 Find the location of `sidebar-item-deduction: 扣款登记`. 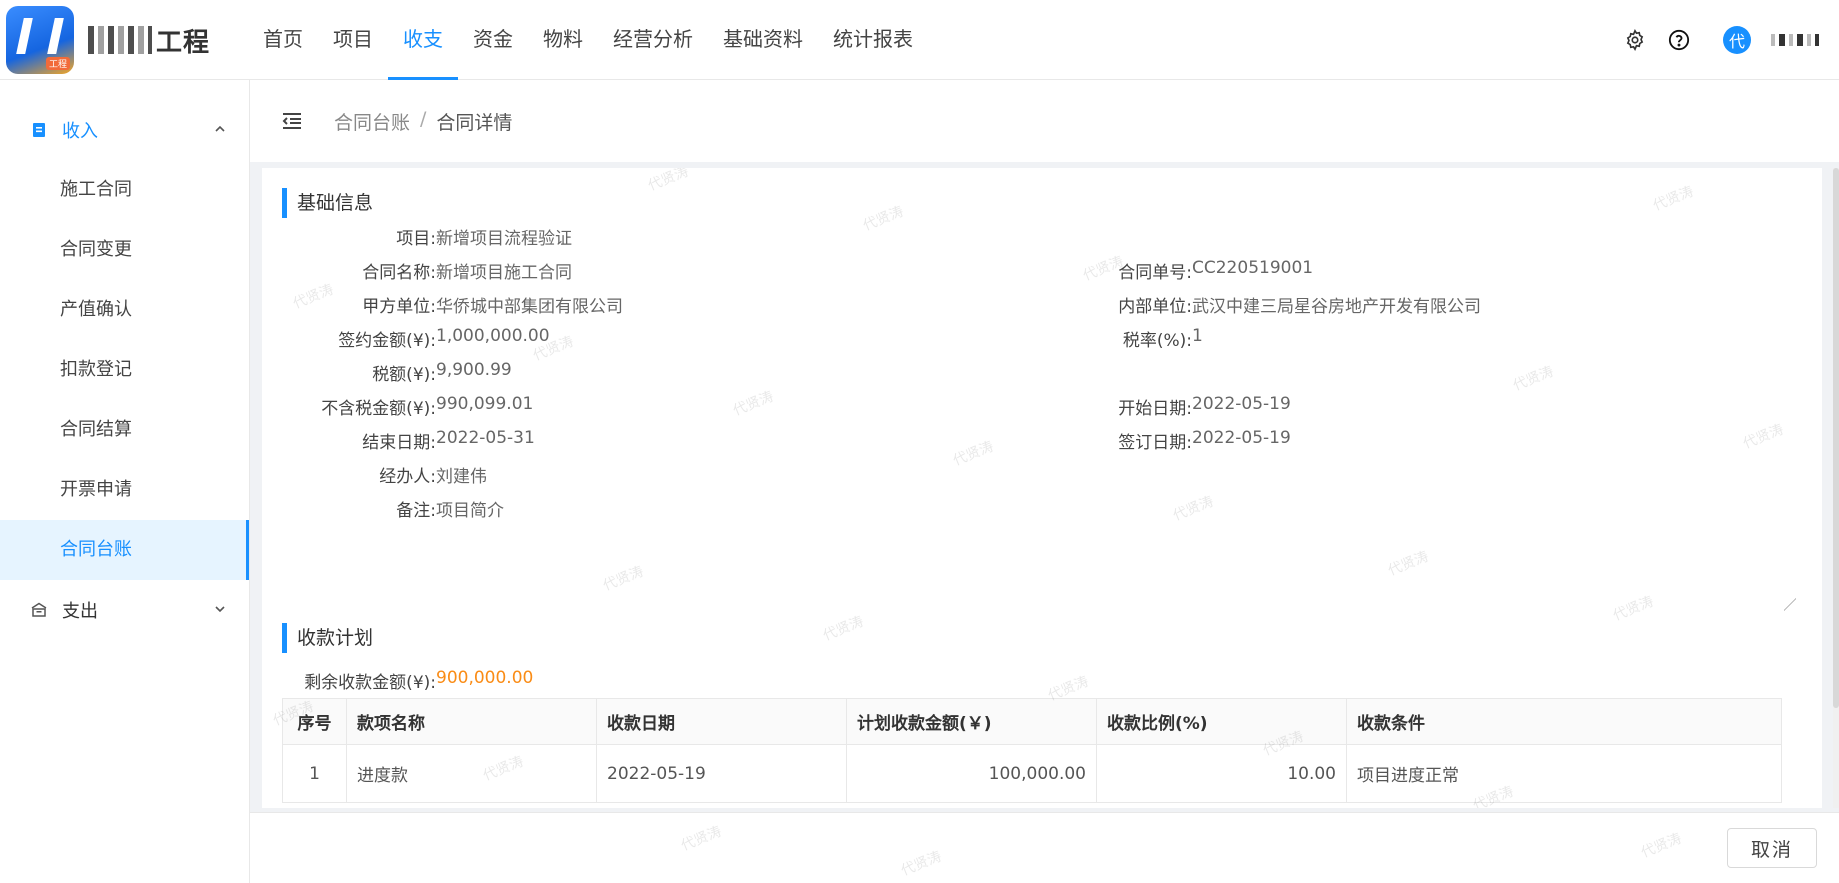

sidebar-item-deduction: 扣款登记 is located at coordinates (124, 370).